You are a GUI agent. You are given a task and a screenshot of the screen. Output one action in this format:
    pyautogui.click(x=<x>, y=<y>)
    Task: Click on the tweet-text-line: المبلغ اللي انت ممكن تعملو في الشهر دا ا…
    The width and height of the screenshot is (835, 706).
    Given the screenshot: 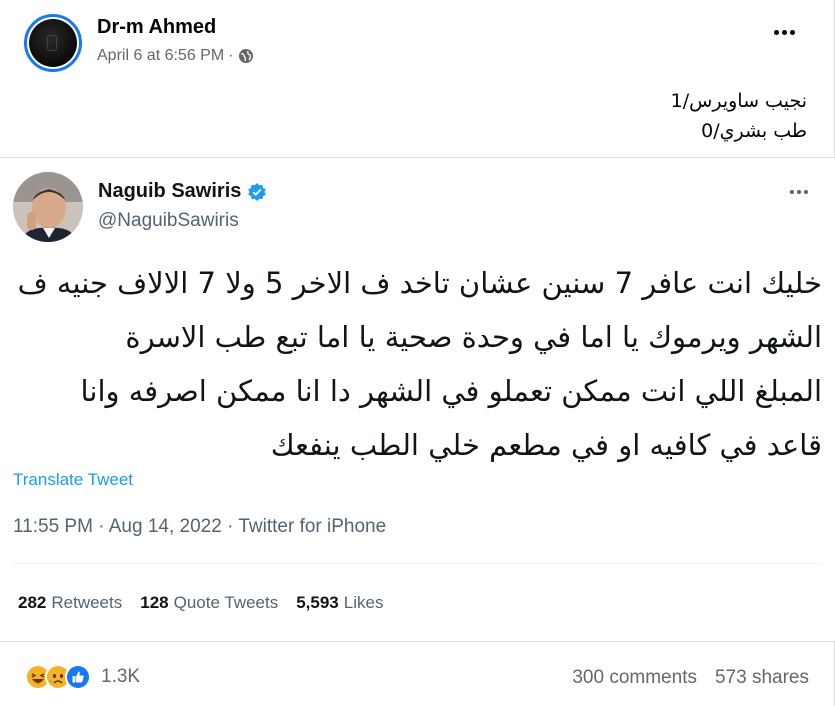 What is the action you would take?
    pyautogui.click(x=451, y=391)
    